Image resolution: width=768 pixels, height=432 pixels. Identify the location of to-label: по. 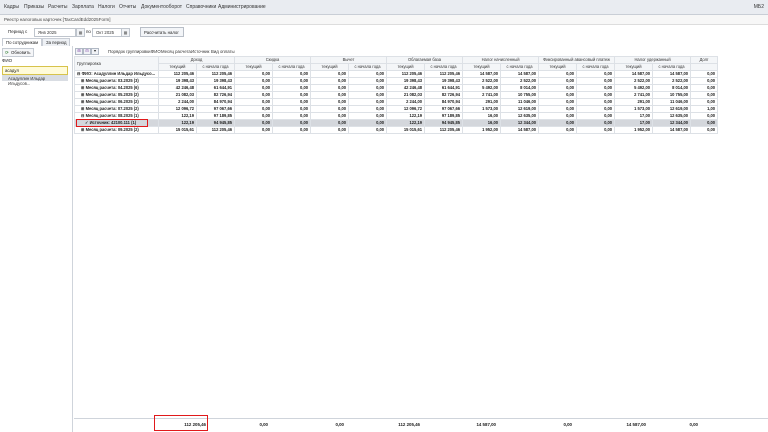
(88, 31).